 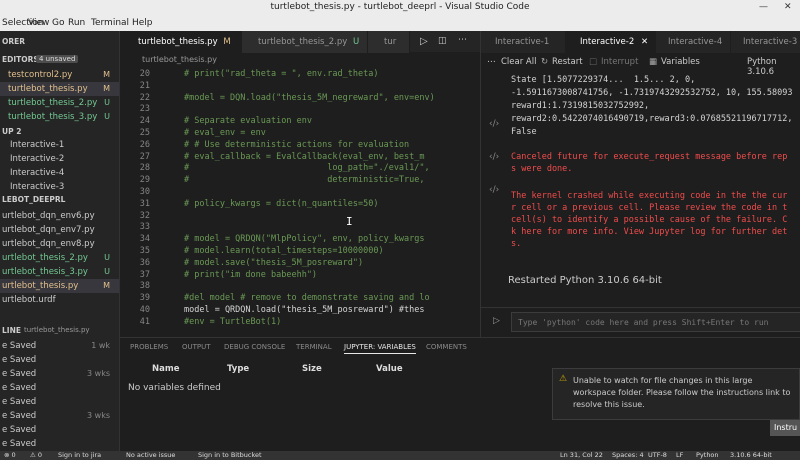 I want to click on line-ending: LF, so click(x=679, y=455).